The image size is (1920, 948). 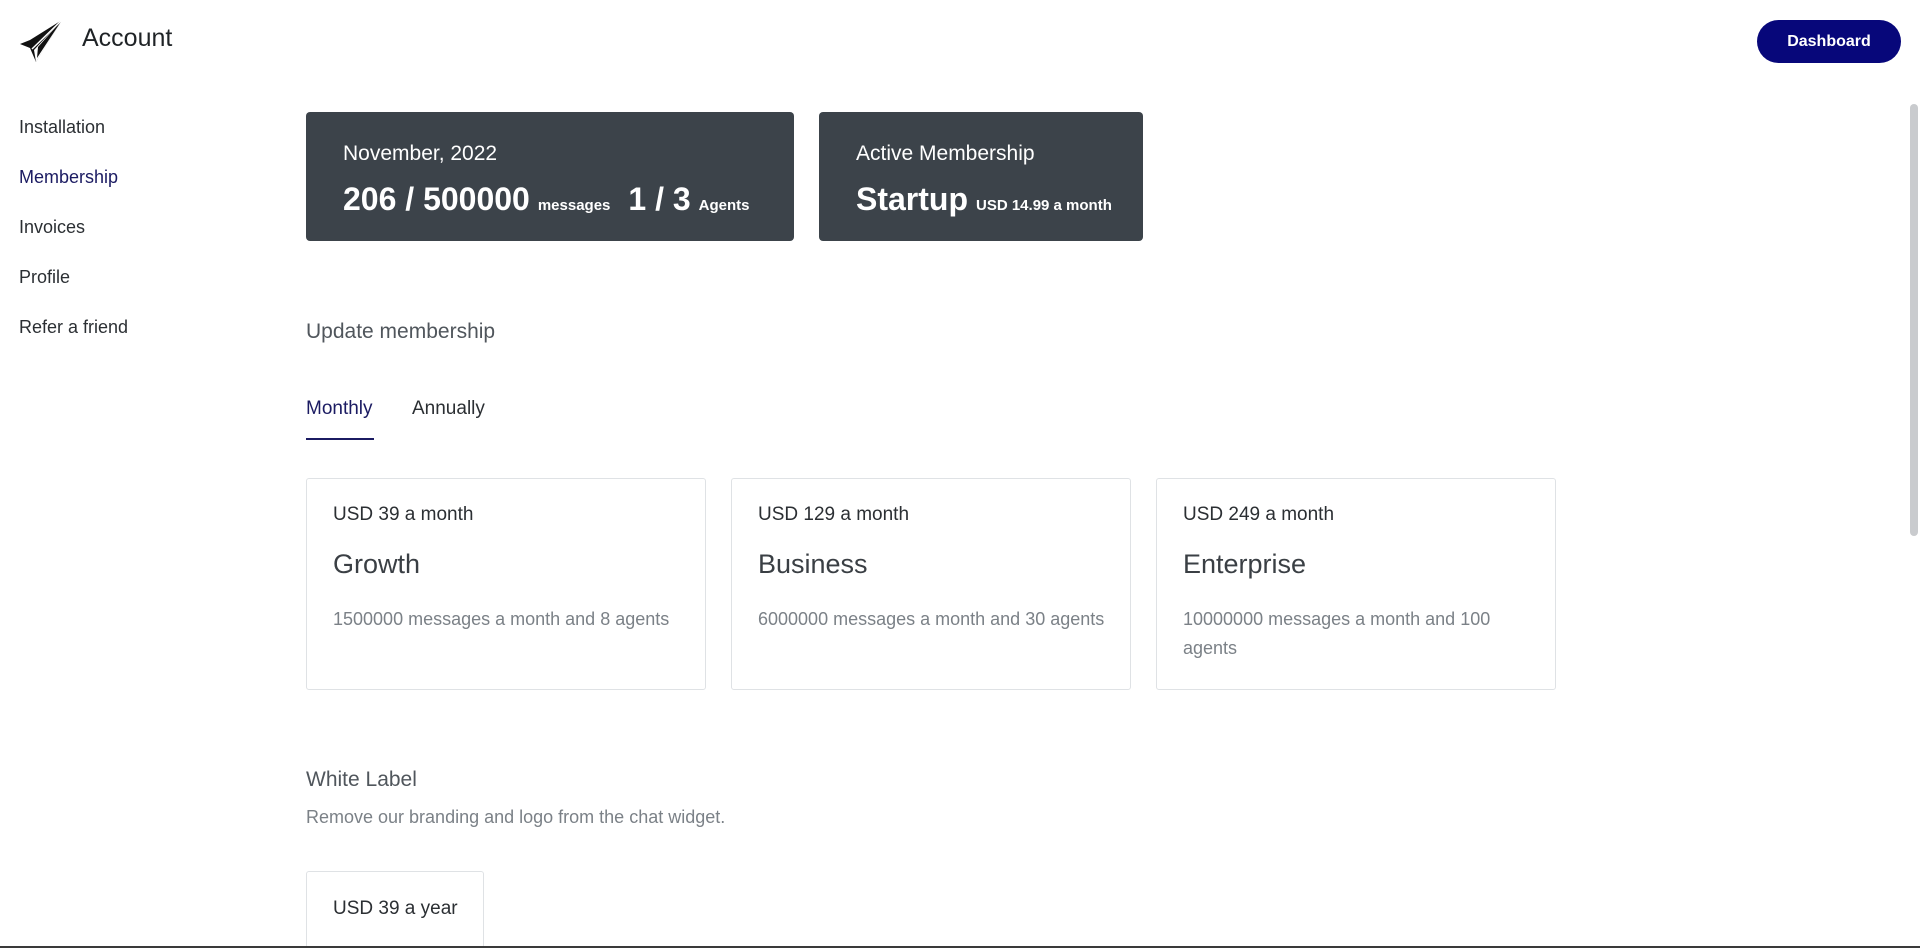 I want to click on sidebar-item-refer-a-friend: Refer a friend, so click(x=73, y=340).